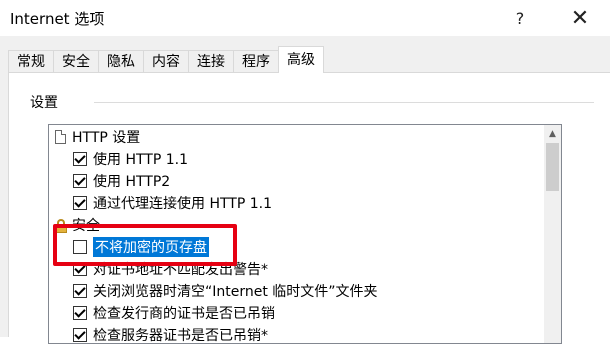 This screenshot has width=610, height=346. I want to click on tab-strip: 常规 安全 隐私 内容 连接 程序 高级, so click(166, 59).